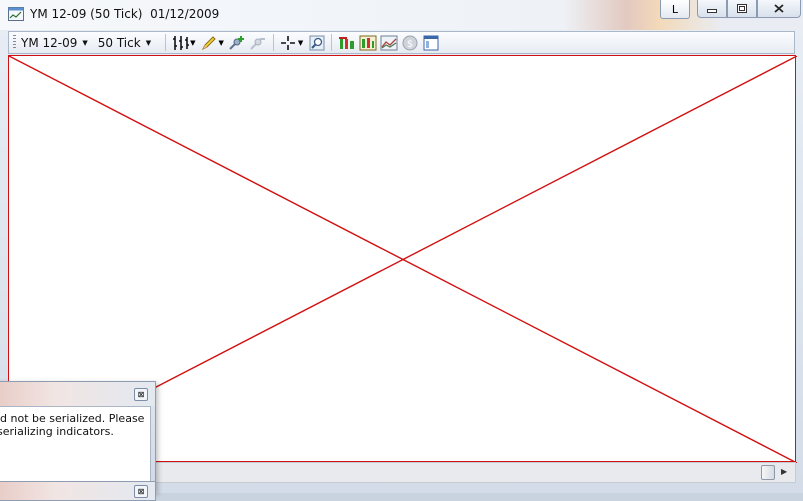 The width and height of the screenshot is (803, 501). I want to click on scroll-right-icon: ▶, so click(784, 471).